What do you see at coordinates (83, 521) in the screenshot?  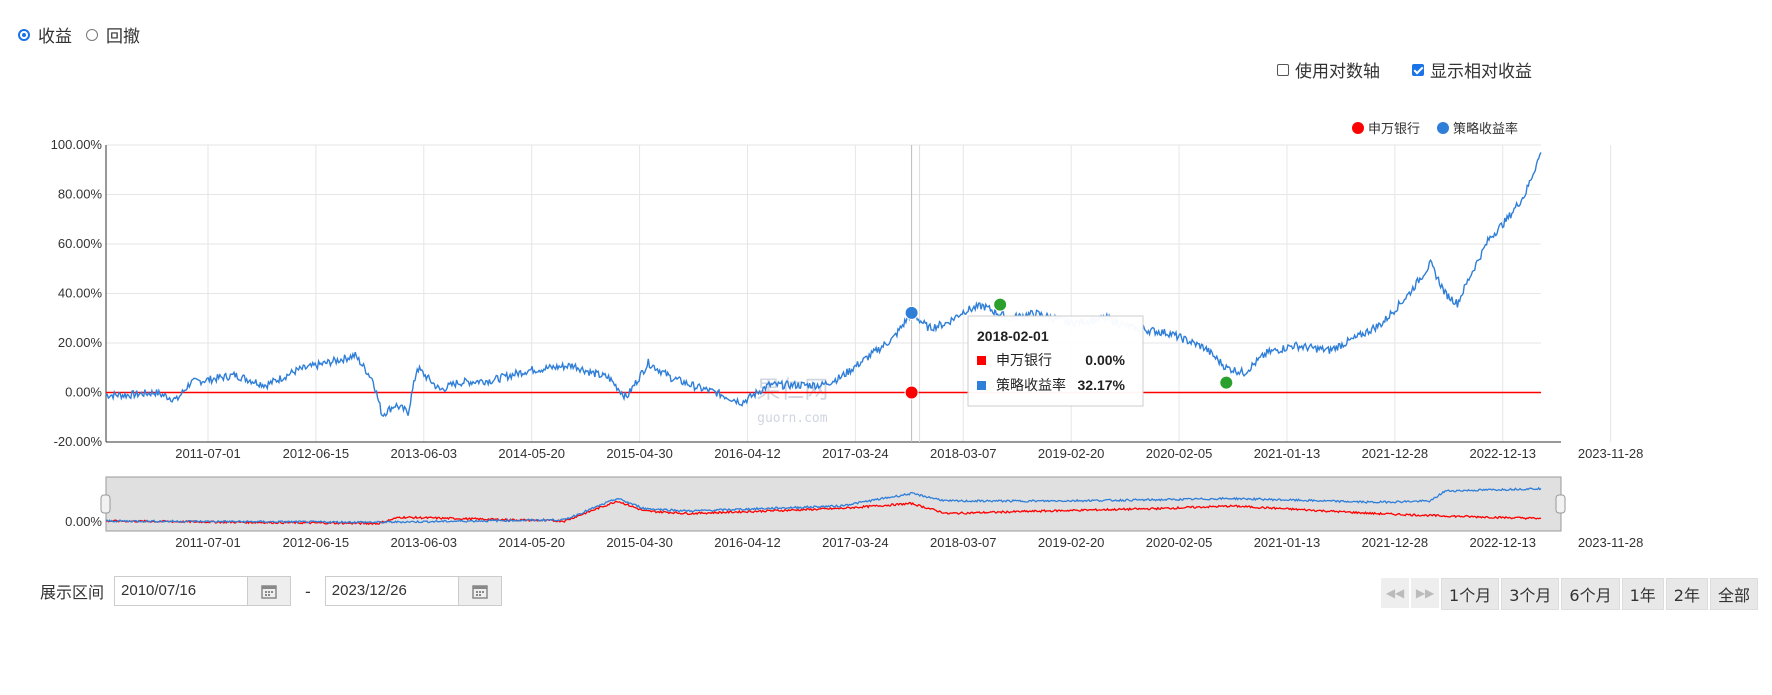 I see `navigator-y-tick-label: 0.00%` at bounding box center [83, 521].